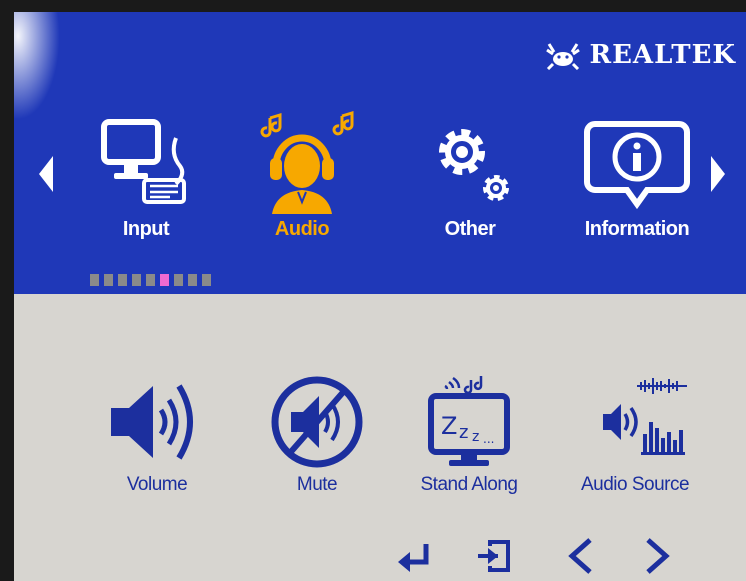  What do you see at coordinates (645, 416) in the screenshot?
I see `audio-source-icon` at bounding box center [645, 416].